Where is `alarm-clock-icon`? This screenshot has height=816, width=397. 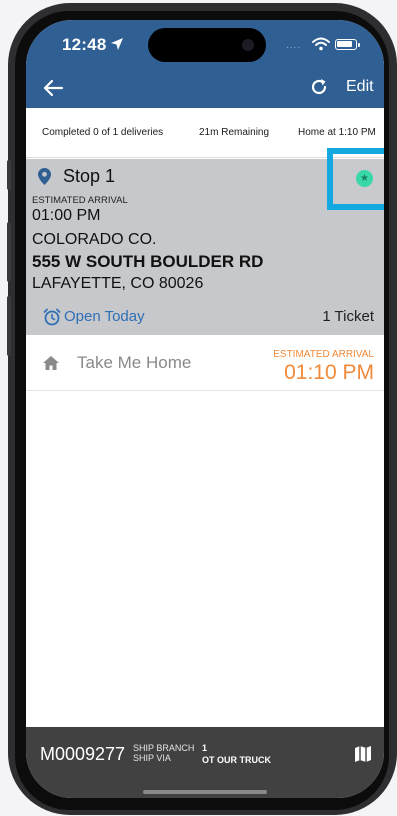
alarm-clock-icon is located at coordinates (52, 317).